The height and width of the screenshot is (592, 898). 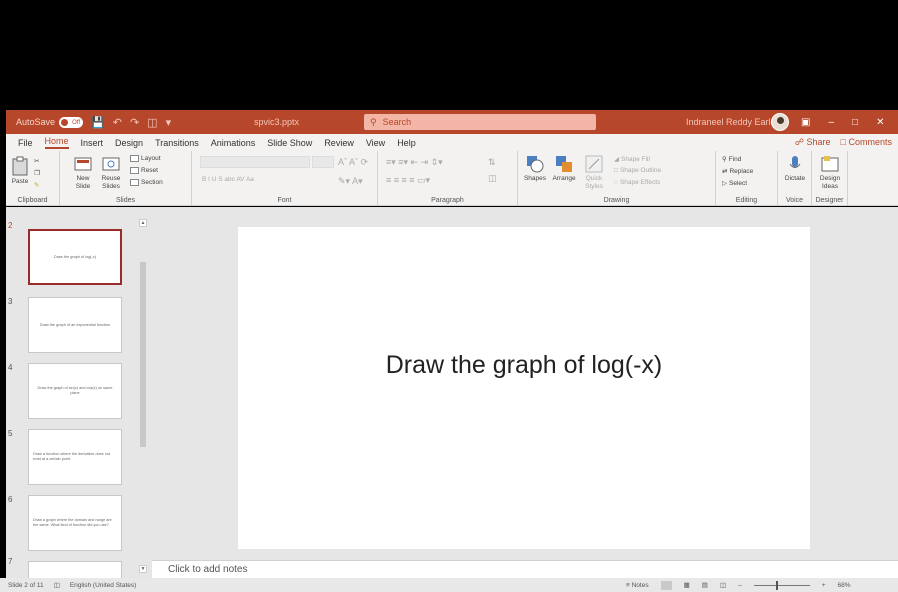 I want to click on normal-view-icon, so click(x=666, y=585).